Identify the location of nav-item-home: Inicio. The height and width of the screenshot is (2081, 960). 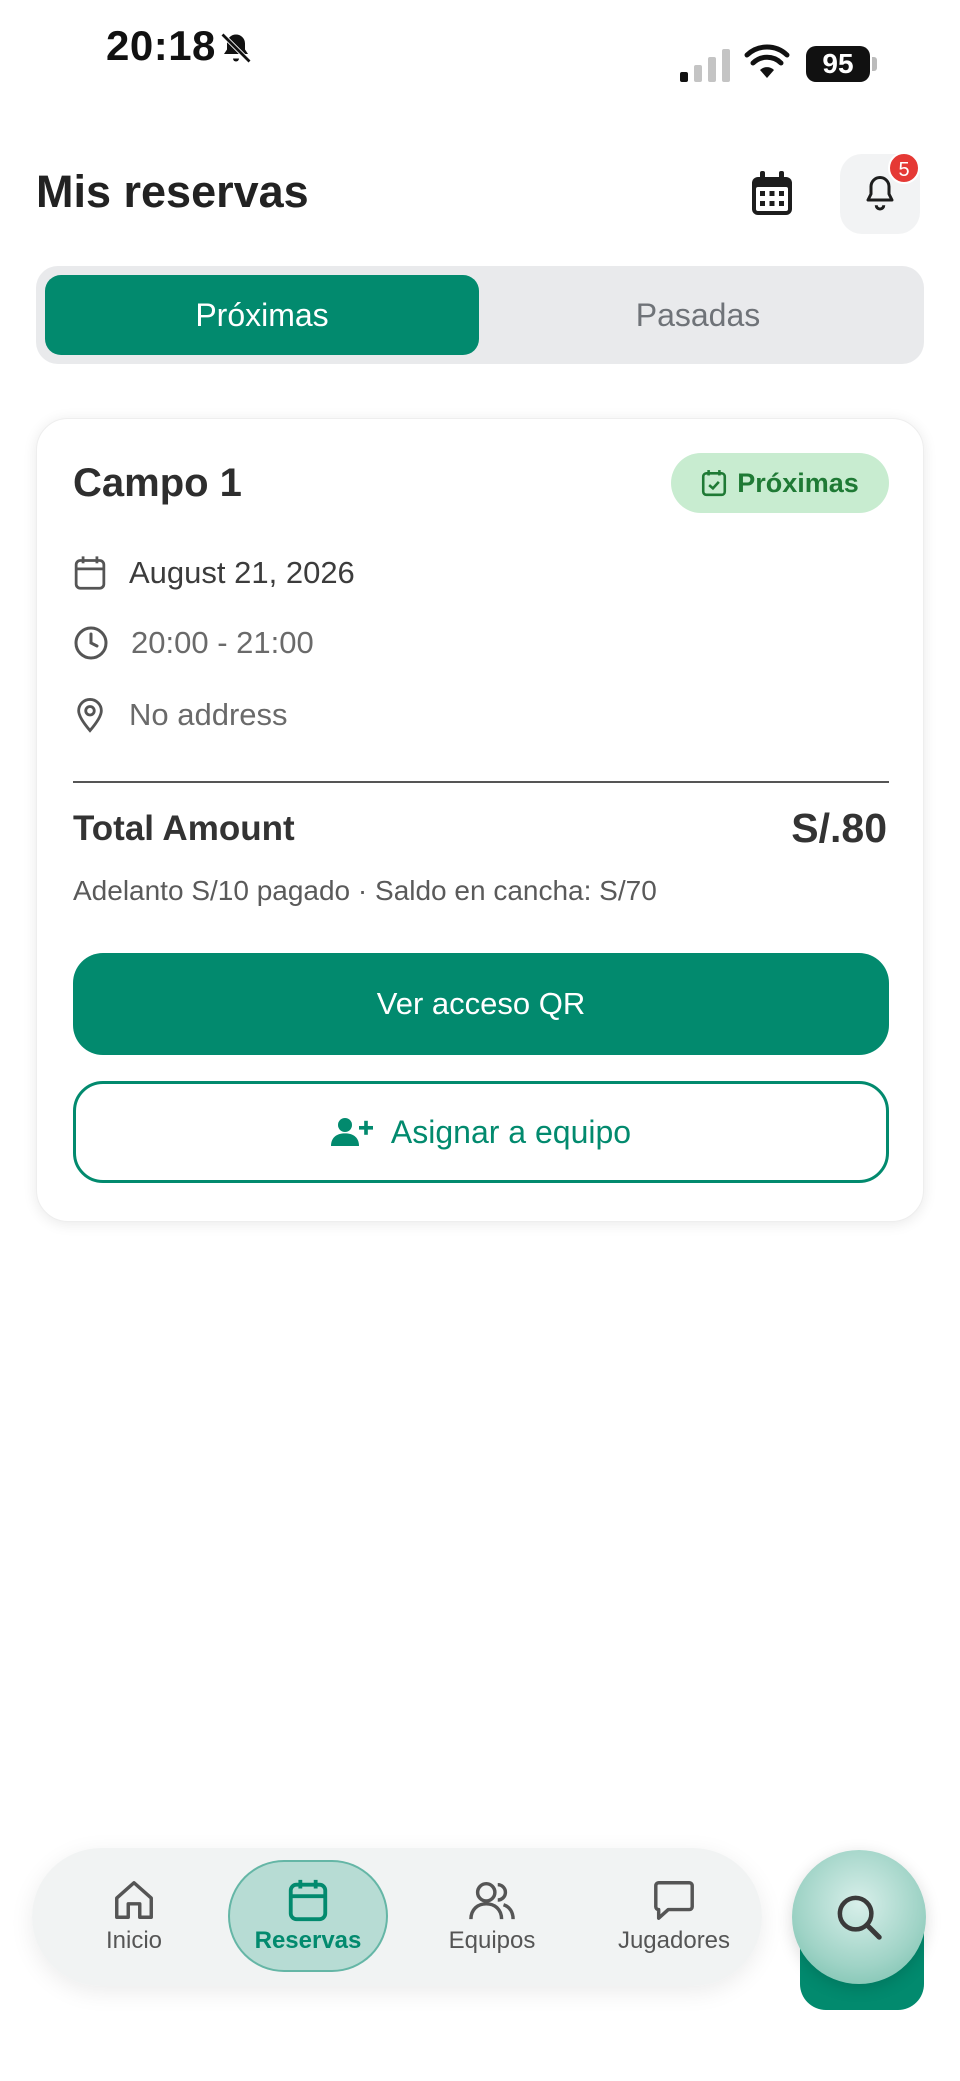
(134, 1916).